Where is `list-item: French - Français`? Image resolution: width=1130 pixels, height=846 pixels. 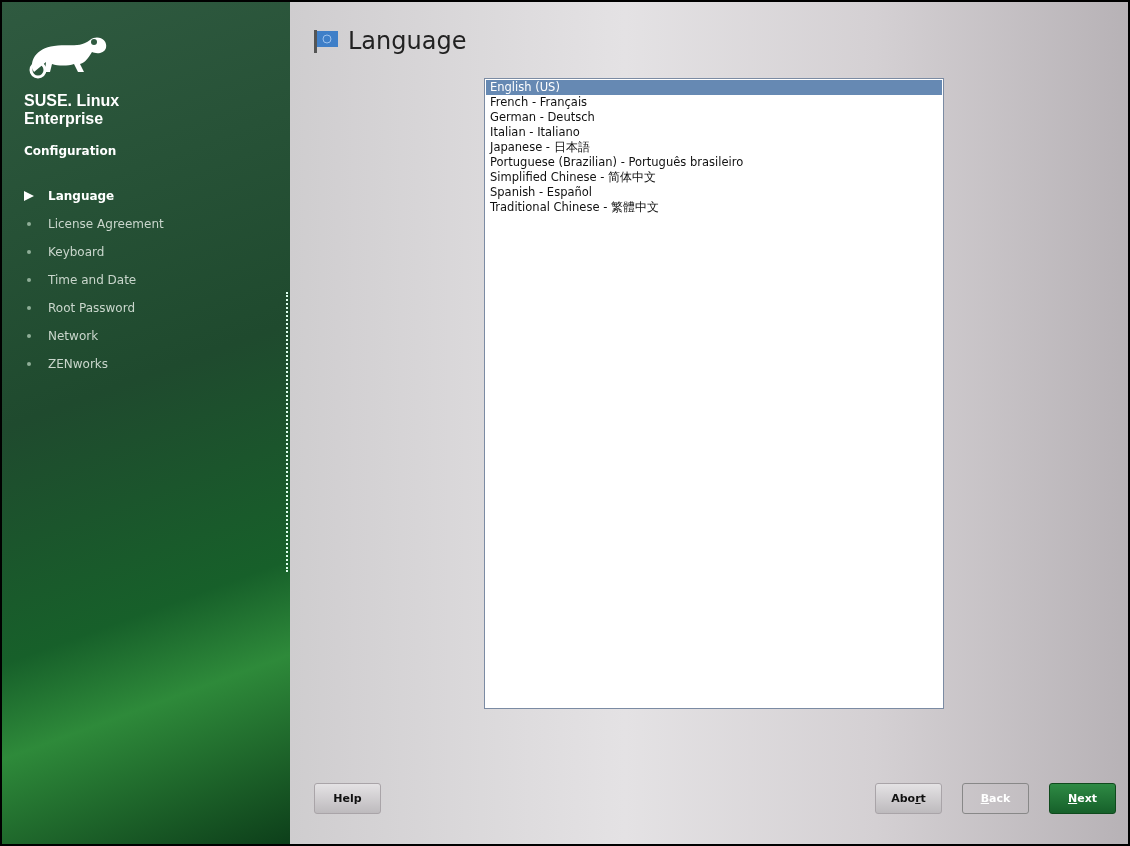
list-item: French - Français is located at coordinates (714, 102).